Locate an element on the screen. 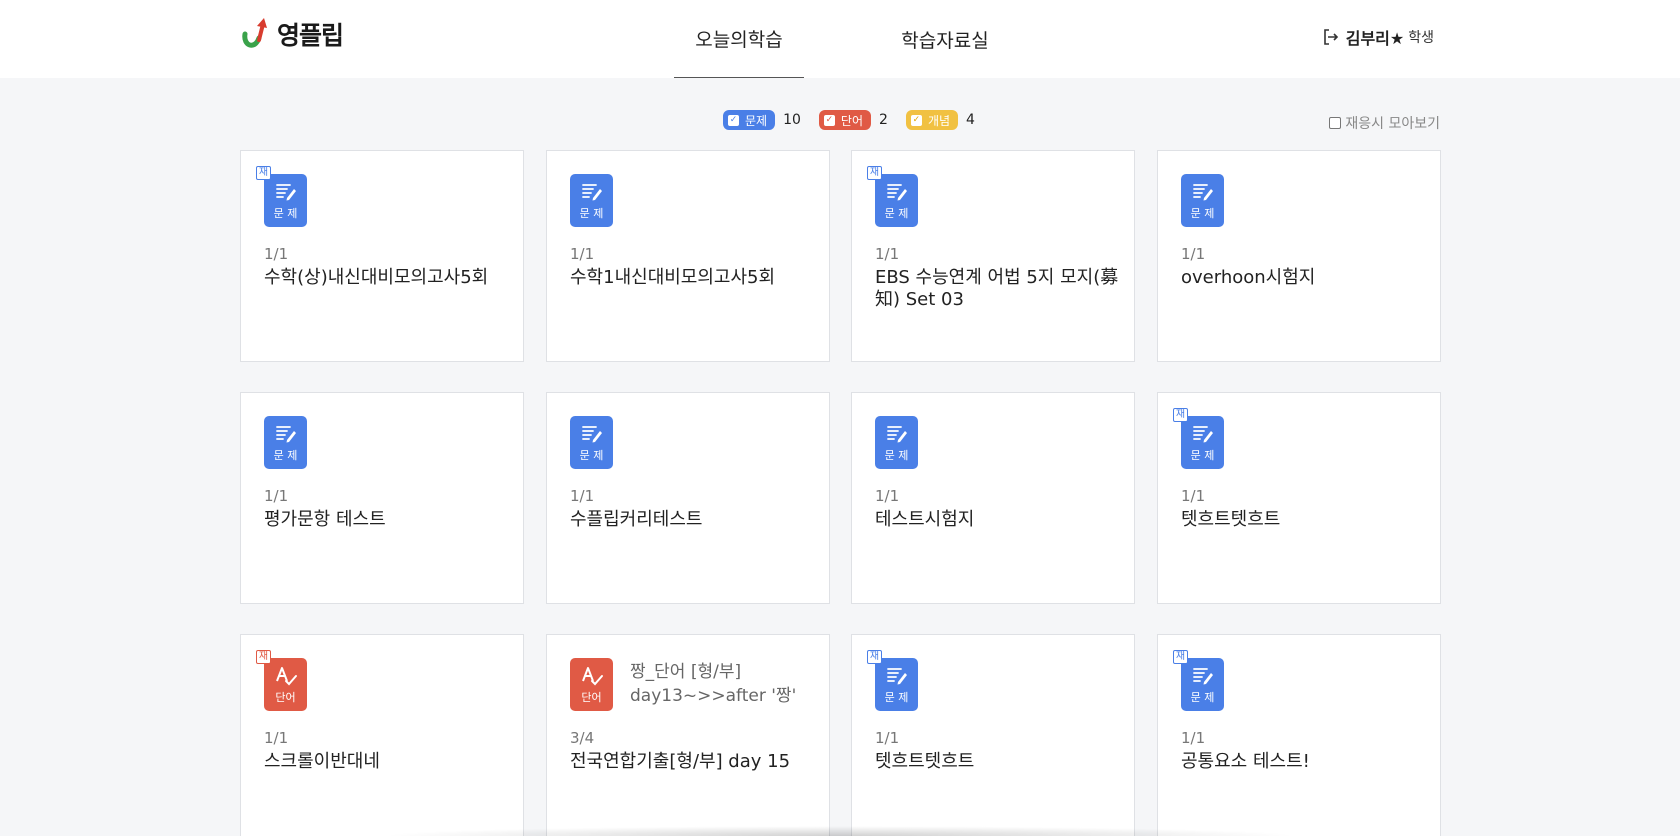 This screenshot has height=836, width=1680. card-title: EBS 수능연계 어법 5지 모지(募知) Set 03 is located at coordinates (997, 288).